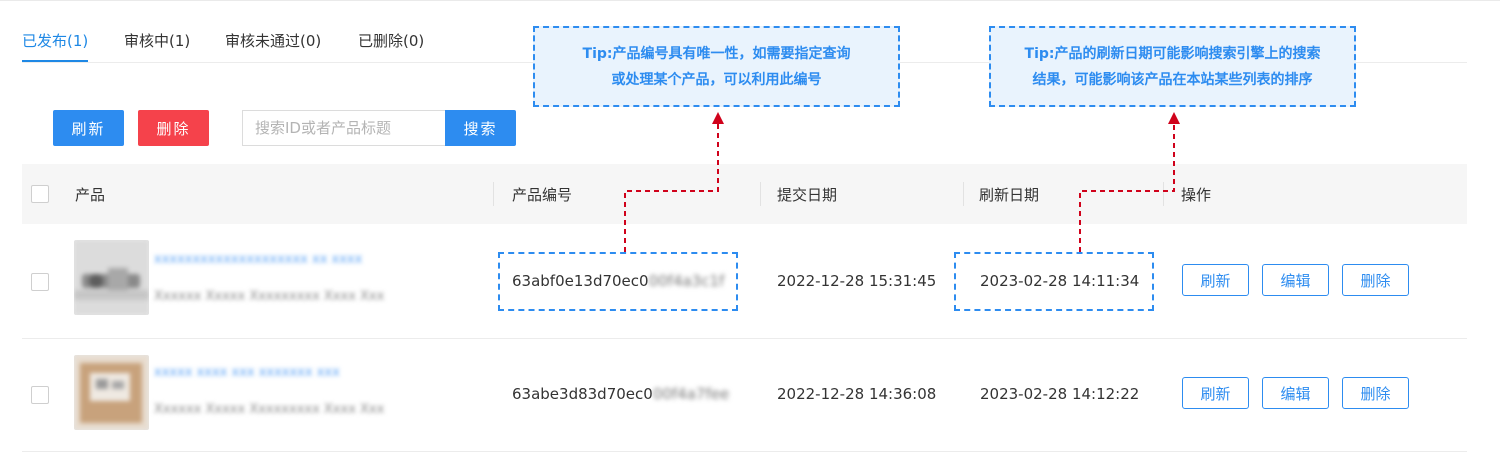 The width and height of the screenshot is (1500, 454). What do you see at coordinates (716, 53) in the screenshot?
I see `tip-product-id-line1: Tip:产品编号具有唯一性，如需要指定查询` at bounding box center [716, 53].